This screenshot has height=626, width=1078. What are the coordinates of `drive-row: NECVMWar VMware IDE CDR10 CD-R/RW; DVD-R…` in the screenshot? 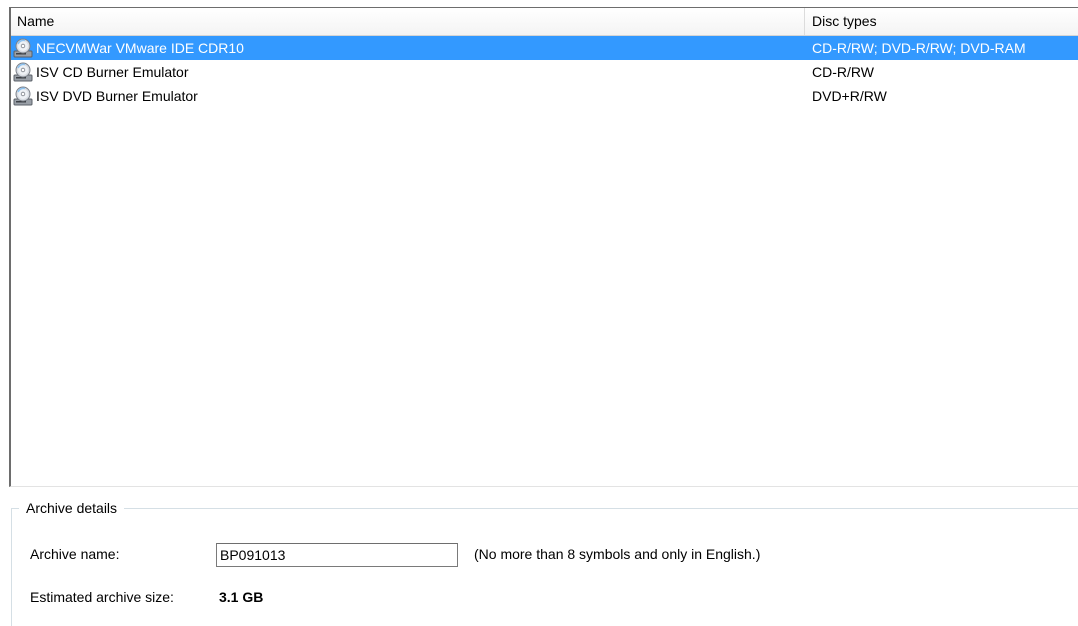 It's located at (544, 48).